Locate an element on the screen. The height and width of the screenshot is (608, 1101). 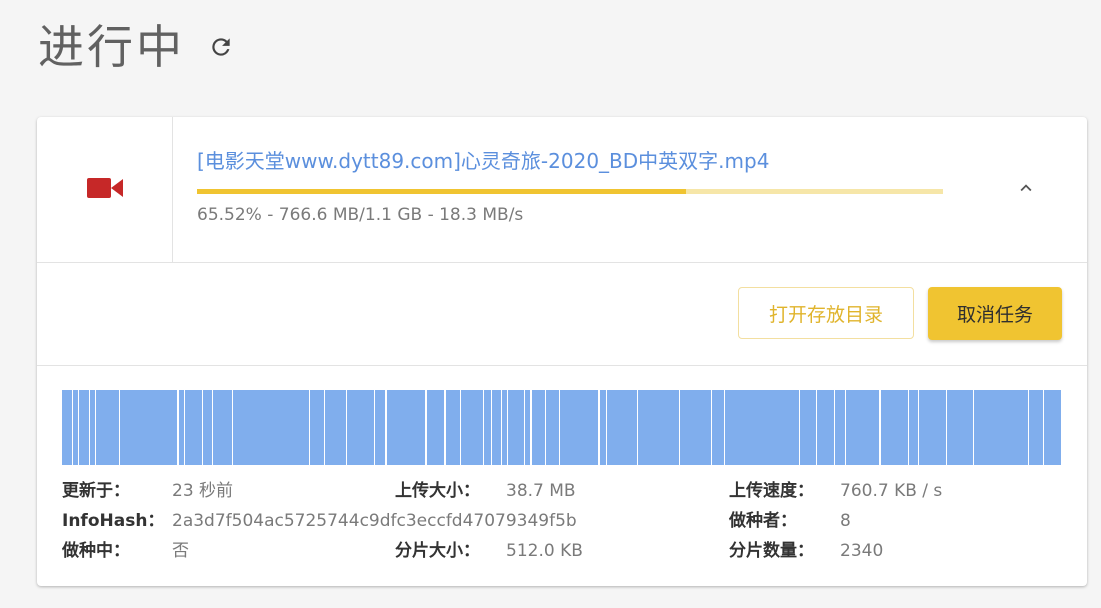
chevron-up-icon is located at coordinates (1026, 188).